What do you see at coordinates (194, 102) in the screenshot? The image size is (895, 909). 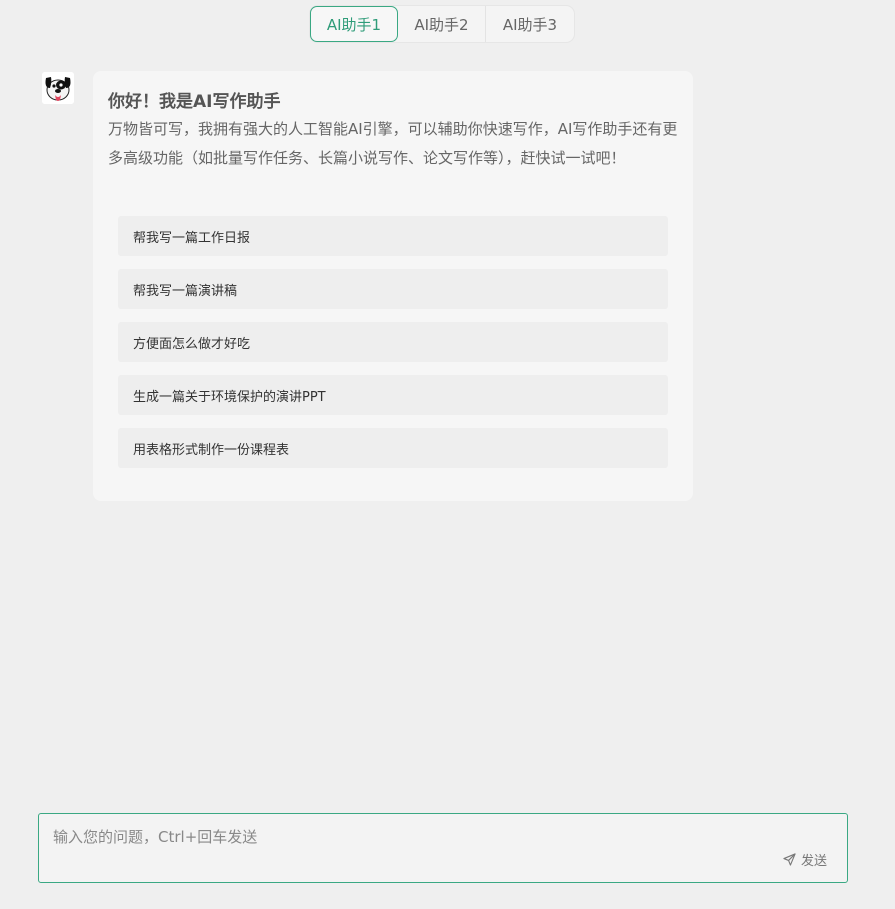 I see `welcome-title: 你好！我是AI写作助手` at bounding box center [194, 102].